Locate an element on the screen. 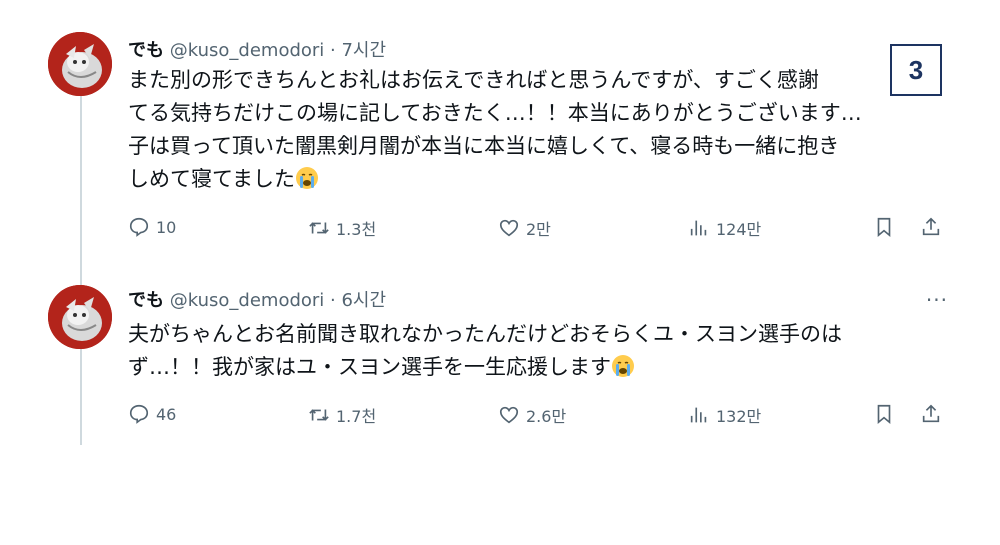 The height and width of the screenshot is (545, 1000). page-number-badge: 3 is located at coordinates (916, 70).